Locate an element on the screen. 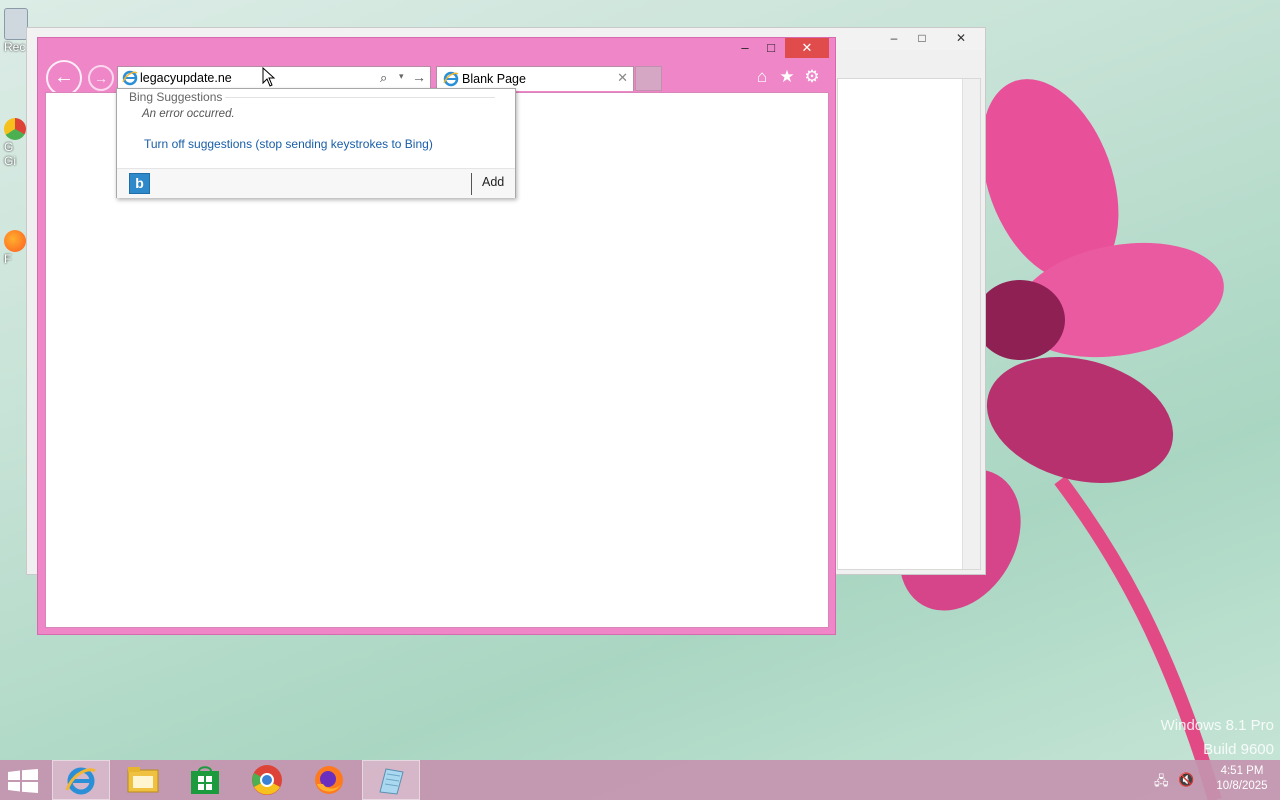  ie-close-button: ✕ is located at coordinates (807, 48).